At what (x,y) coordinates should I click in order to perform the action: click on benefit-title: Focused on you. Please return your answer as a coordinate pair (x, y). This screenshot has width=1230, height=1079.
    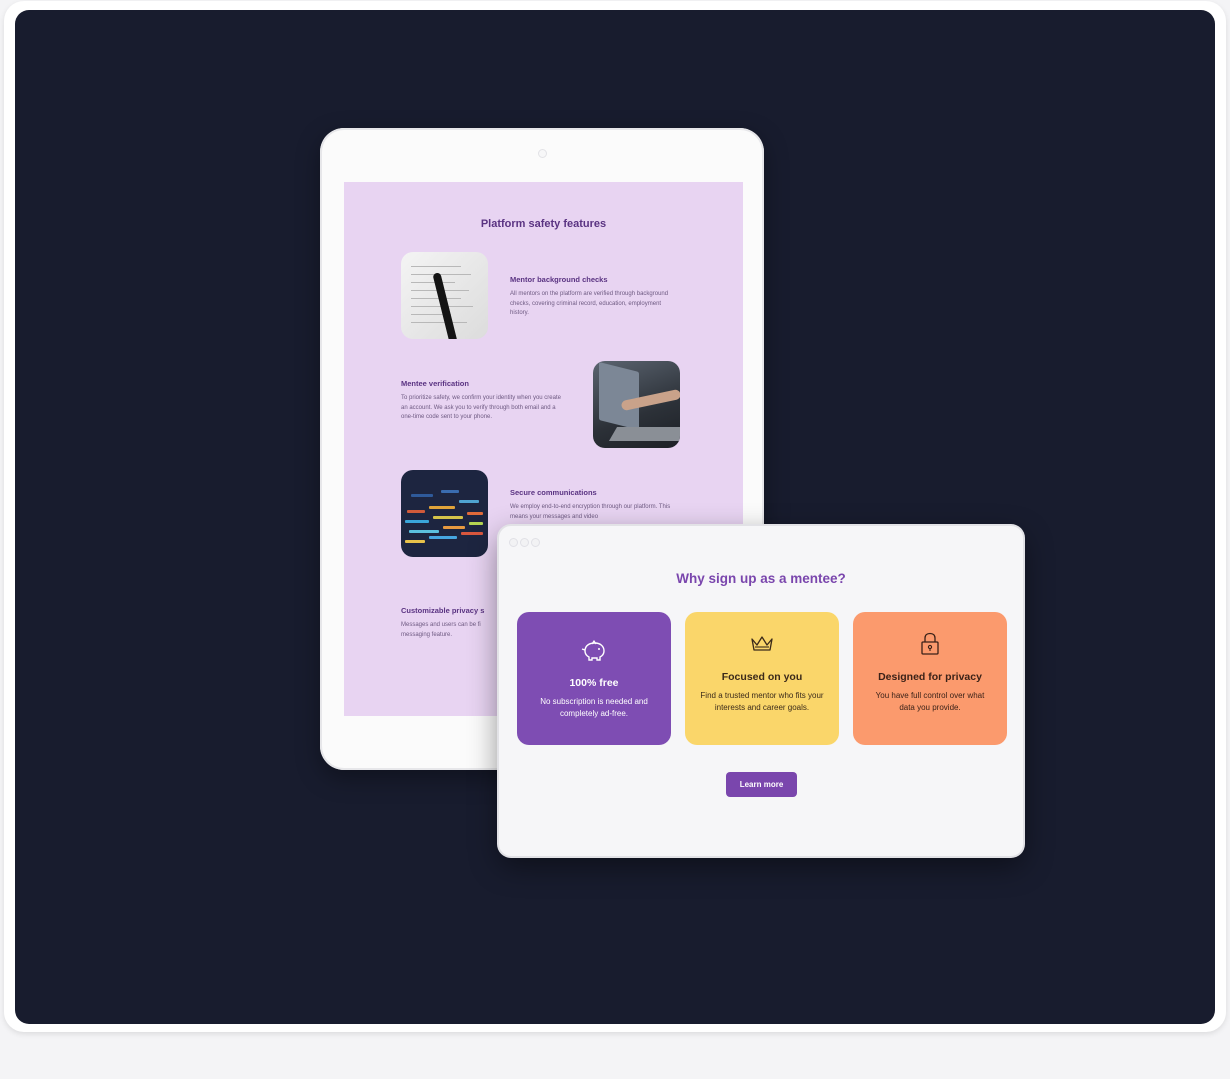
    Looking at the image, I should click on (762, 677).